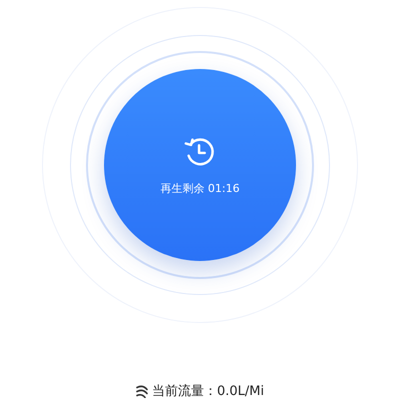 The width and height of the screenshot is (400, 400). What do you see at coordinates (142, 391) in the screenshot?
I see `flow-icon` at bounding box center [142, 391].